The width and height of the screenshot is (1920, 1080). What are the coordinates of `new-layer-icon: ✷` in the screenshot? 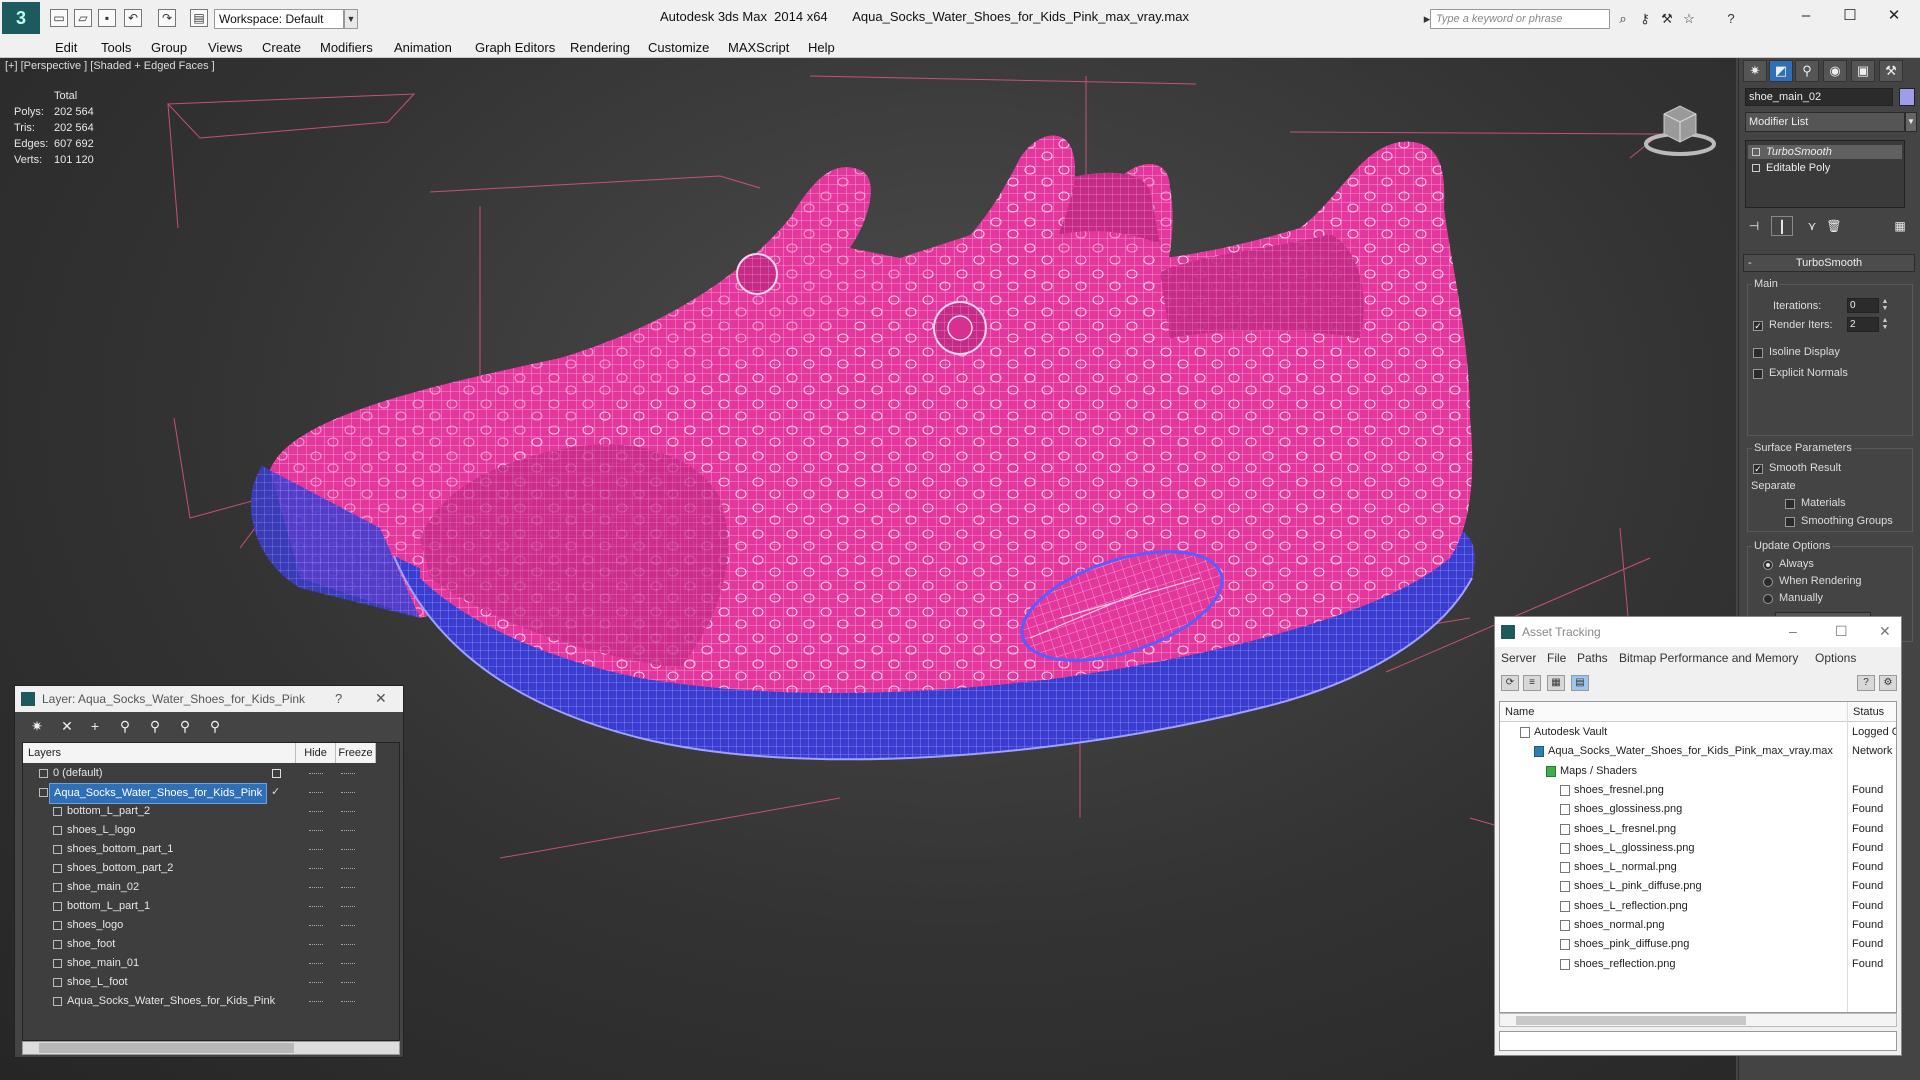 It's located at (37, 726).